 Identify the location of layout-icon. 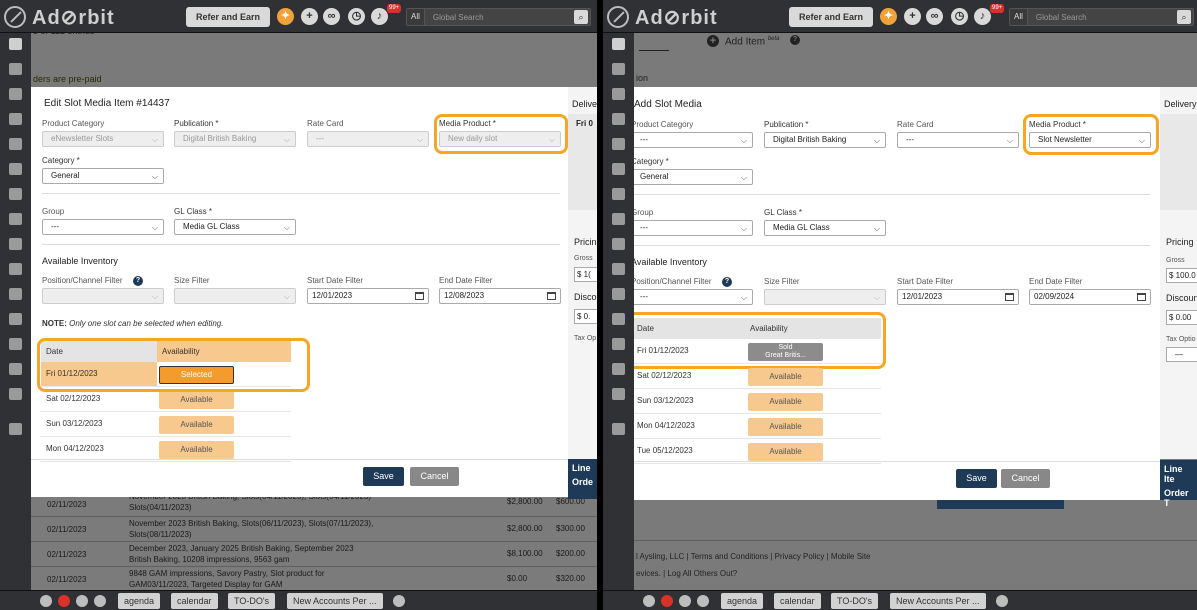
(618, 169).